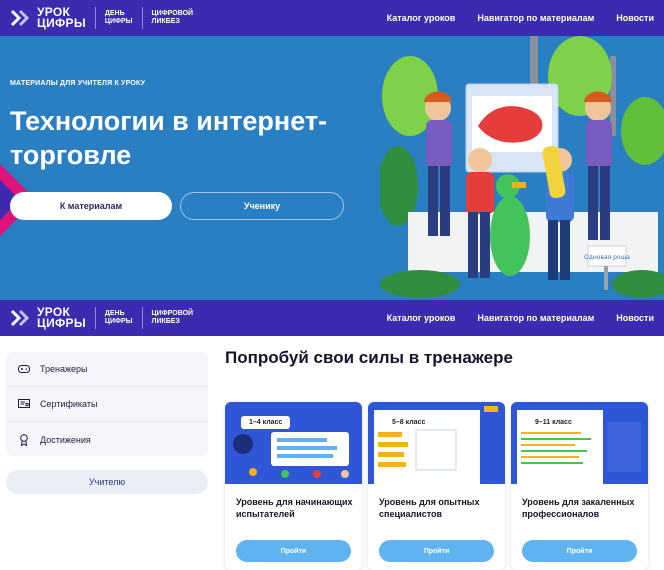 Image resolution: width=664 pixels, height=570 pixels. What do you see at coordinates (169, 138) in the screenshot?
I see `hero-title: Технологии в интернет-торговле` at bounding box center [169, 138].